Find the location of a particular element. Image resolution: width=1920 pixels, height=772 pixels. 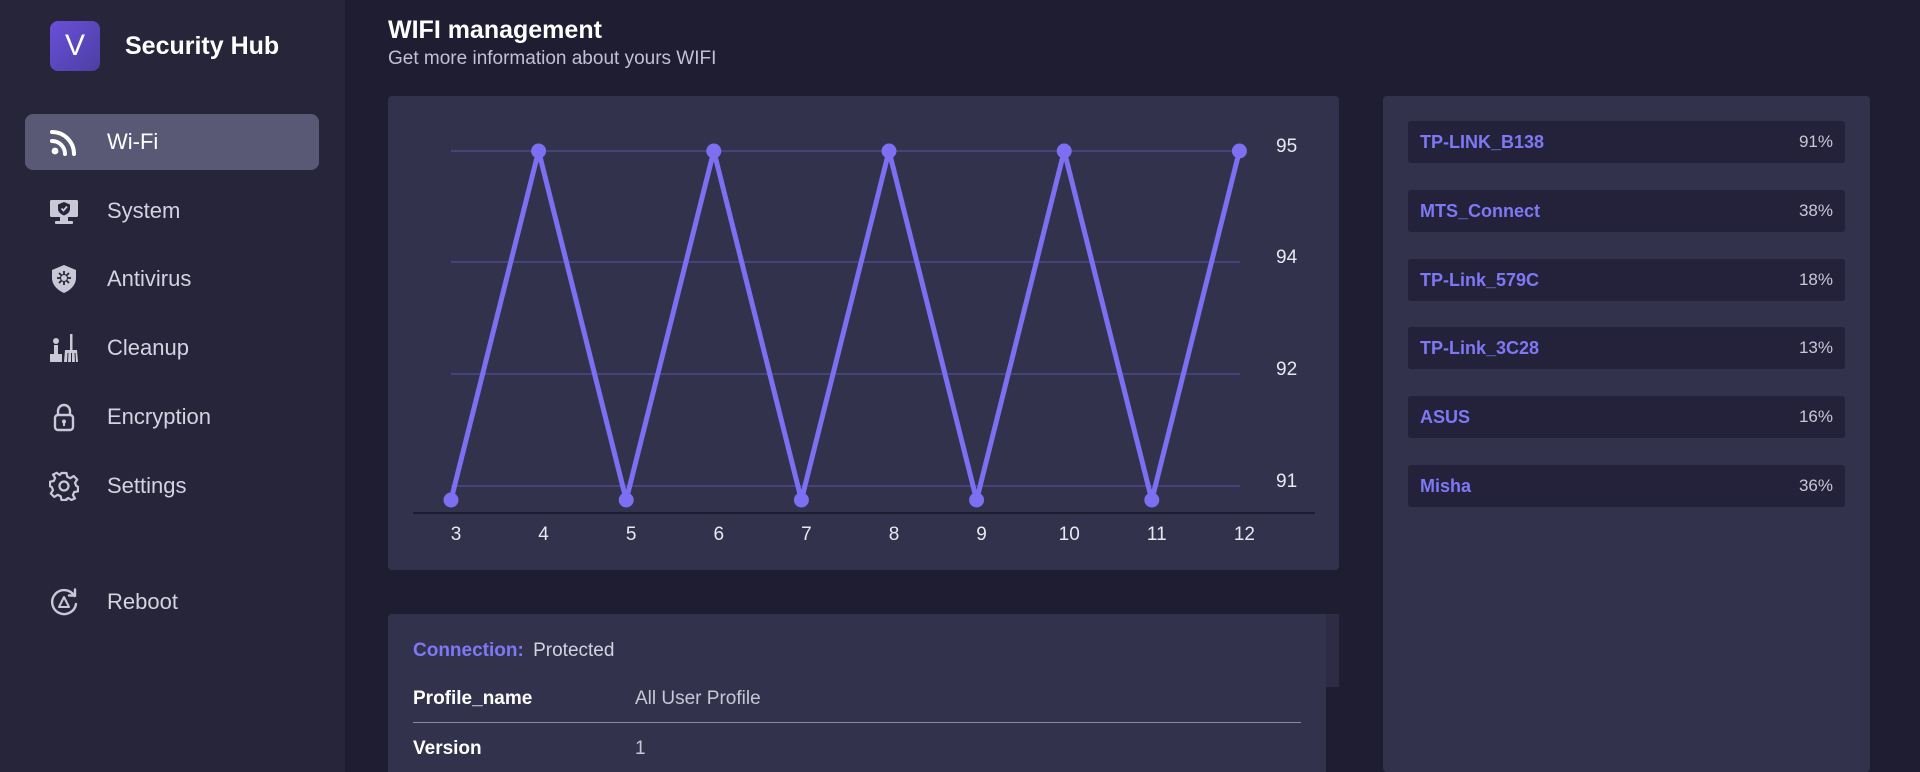

x-tick-label: 6 is located at coordinates (719, 534).